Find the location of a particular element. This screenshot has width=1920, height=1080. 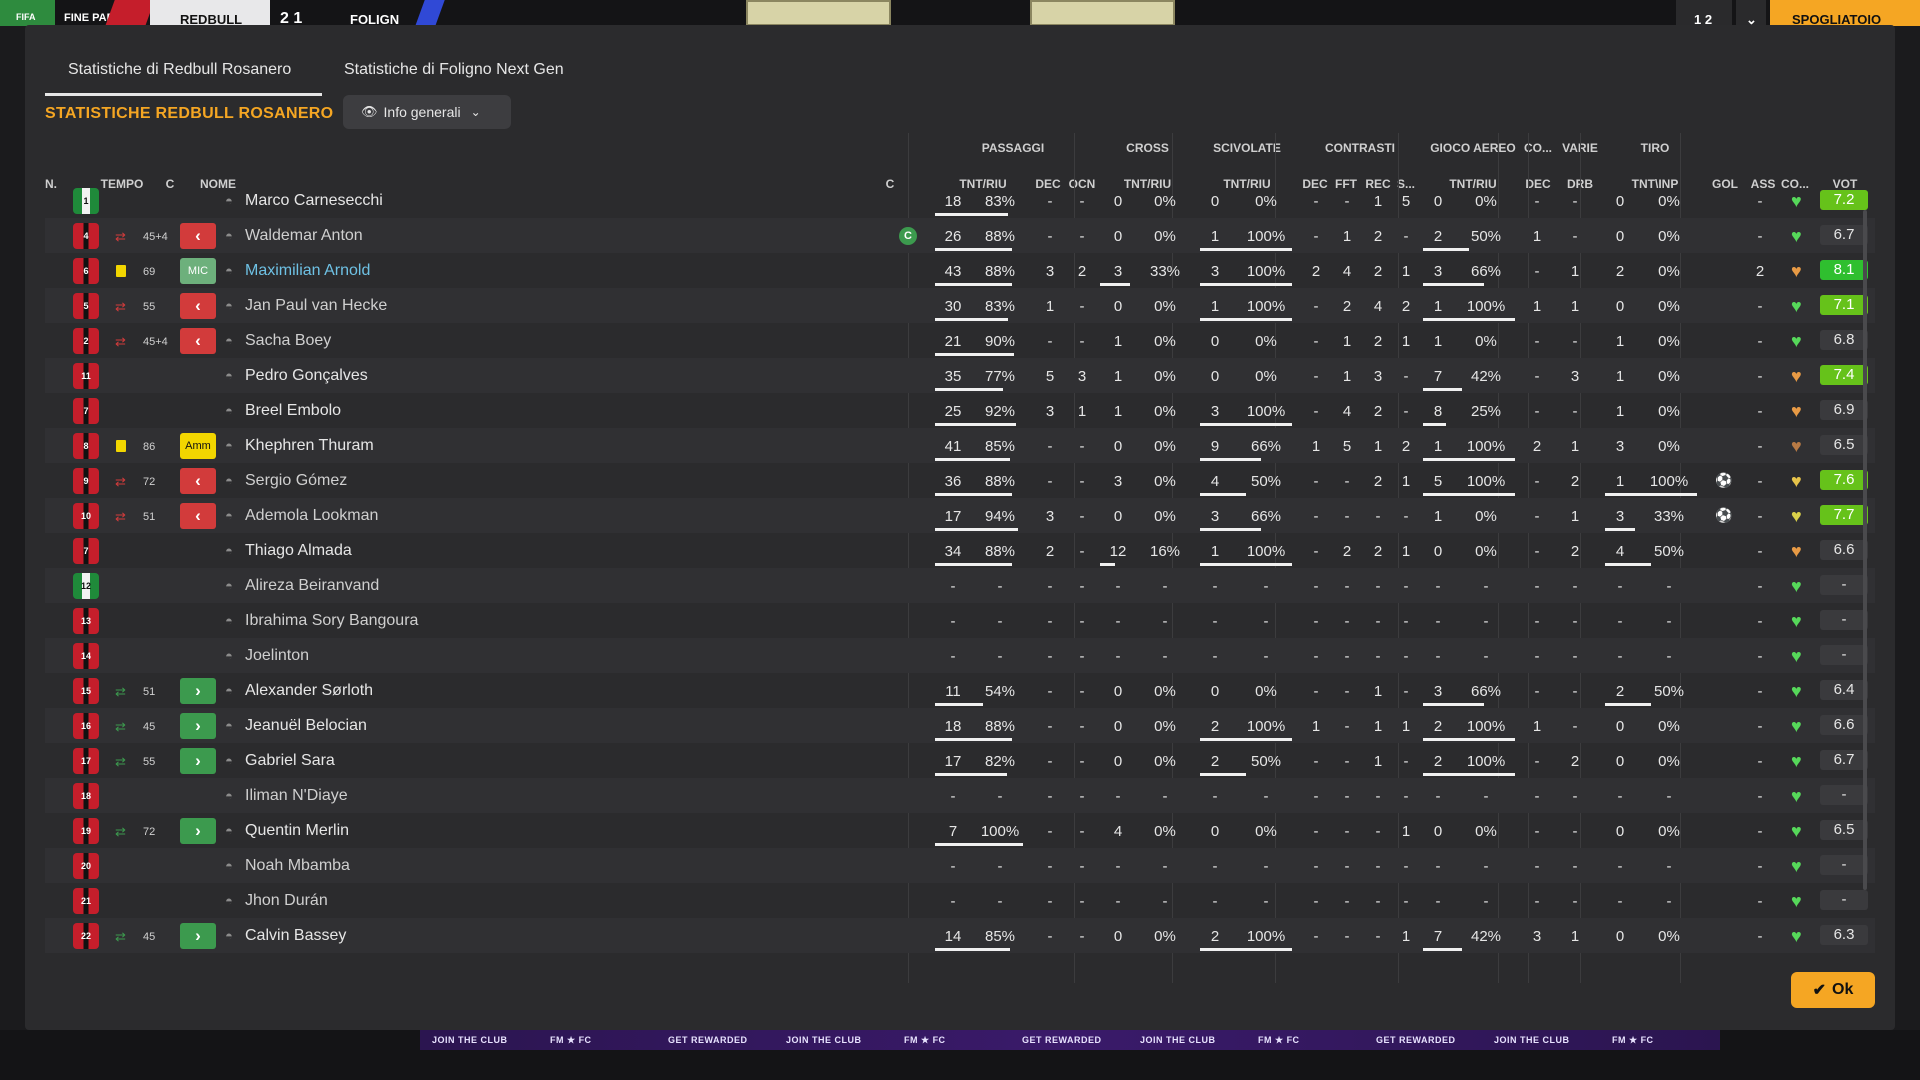

match-rating: 6.6 is located at coordinates (1844, 725).